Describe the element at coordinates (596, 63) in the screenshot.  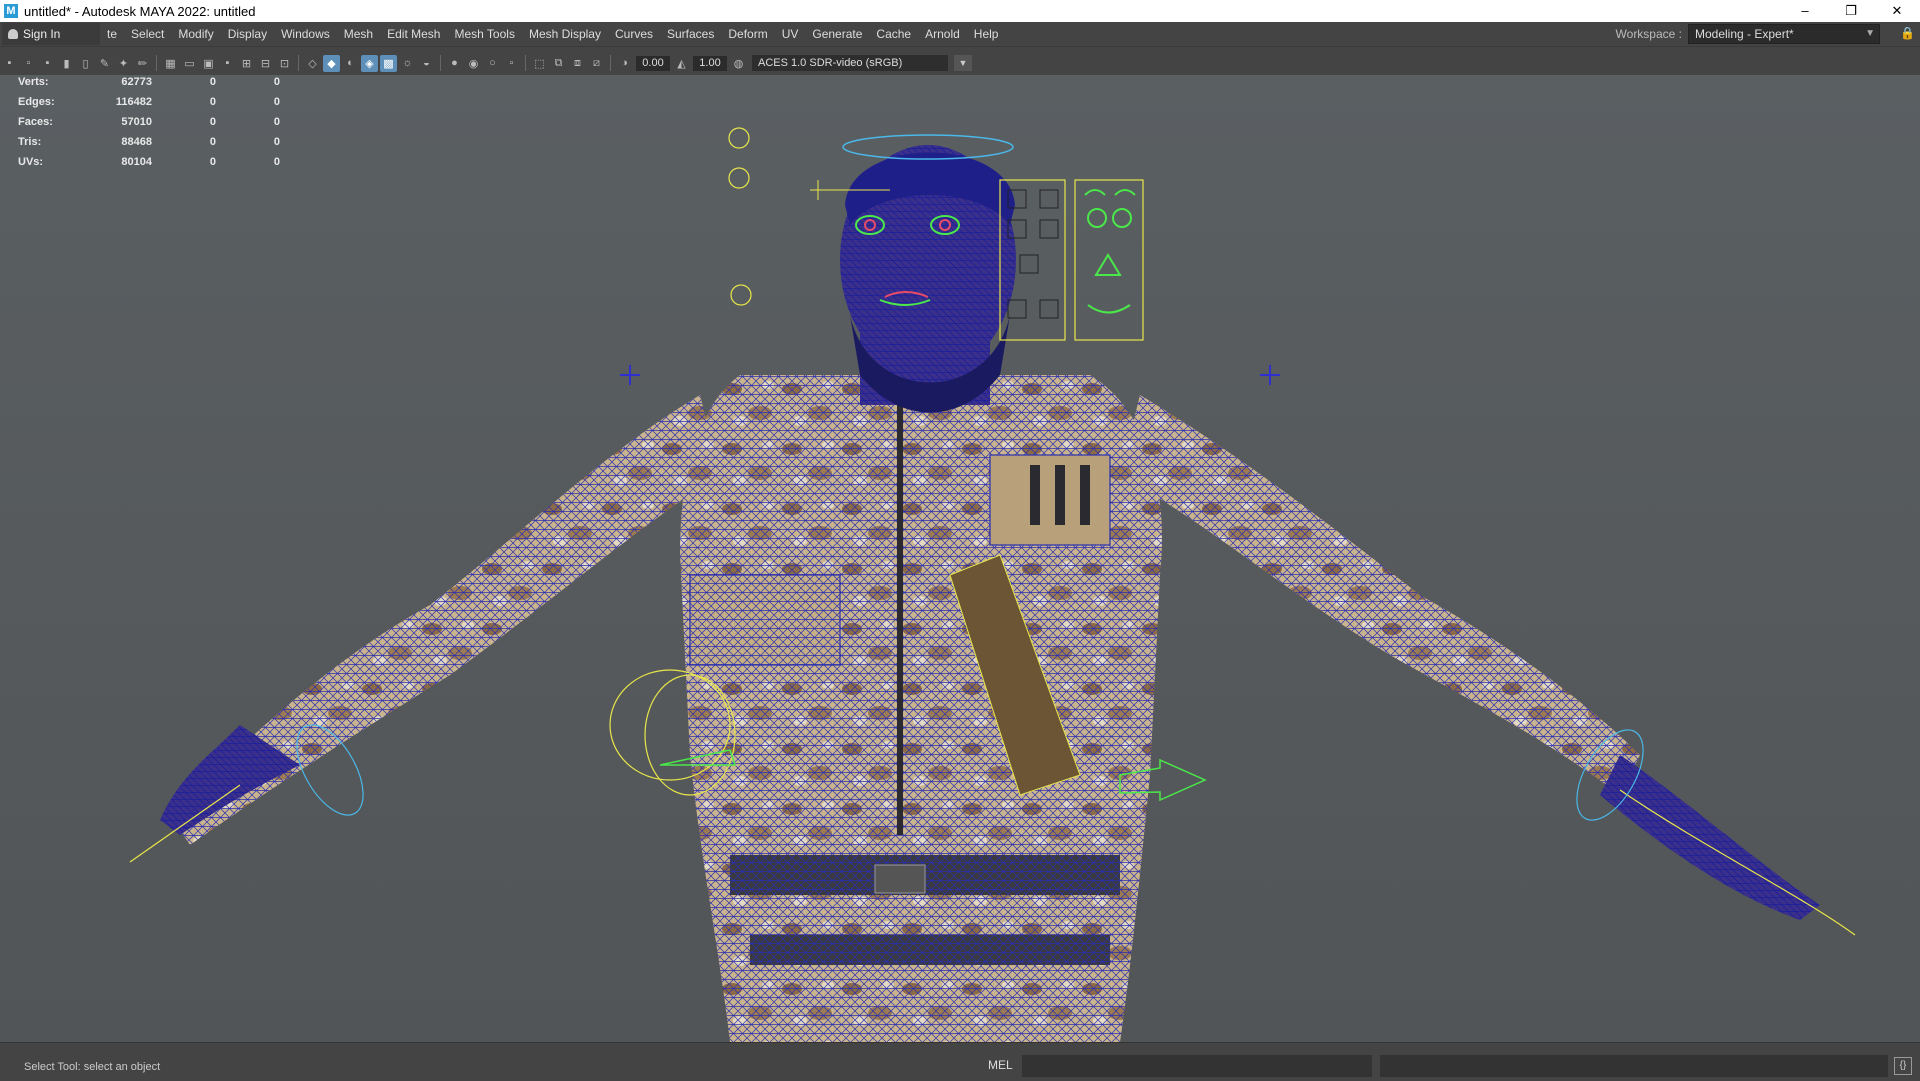
I see `xray-components-icon: ⧄` at that location.